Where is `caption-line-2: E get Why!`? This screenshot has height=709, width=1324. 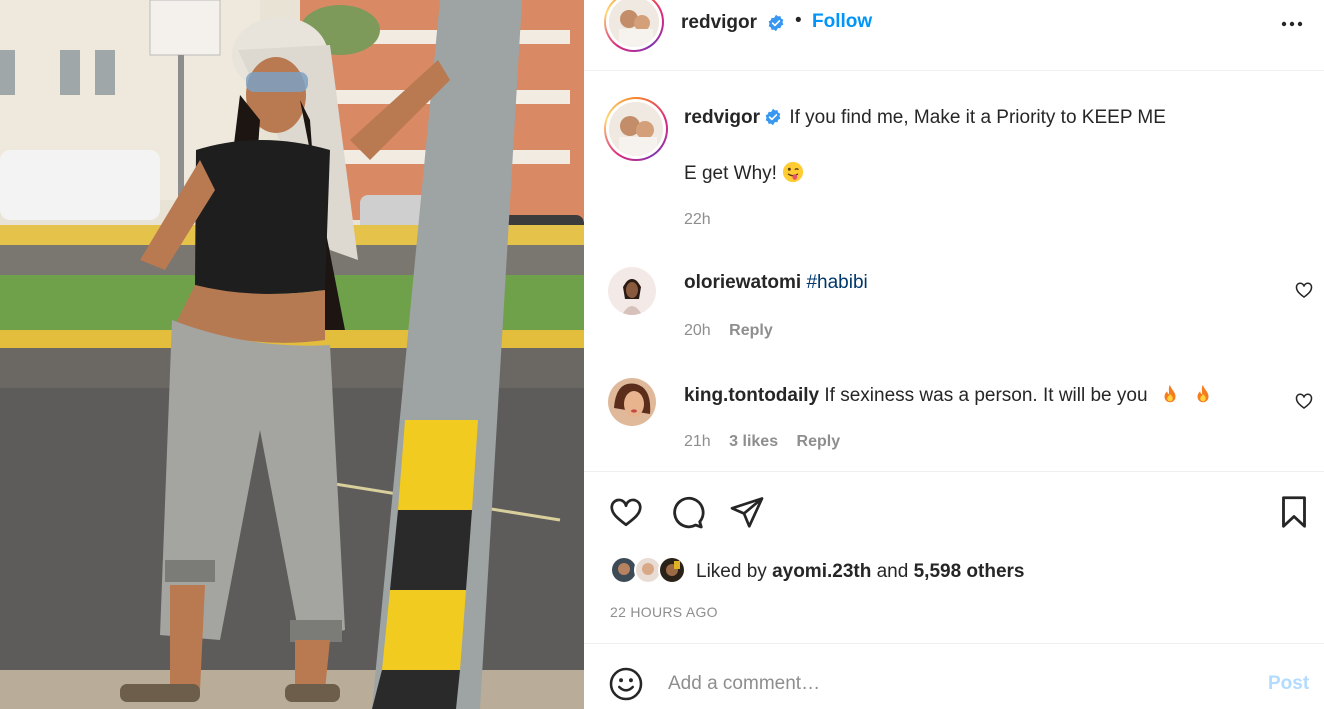
caption-line-2: E get Why! is located at coordinates (744, 173).